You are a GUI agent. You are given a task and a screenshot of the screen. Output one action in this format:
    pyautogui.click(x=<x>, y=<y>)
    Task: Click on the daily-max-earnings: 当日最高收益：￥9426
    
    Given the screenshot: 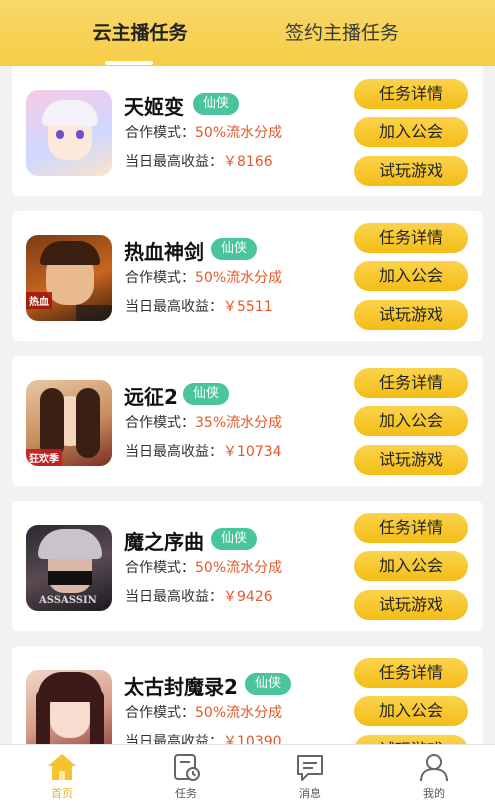 What is the action you would take?
    pyautogui.click(x=199, y=596)
    